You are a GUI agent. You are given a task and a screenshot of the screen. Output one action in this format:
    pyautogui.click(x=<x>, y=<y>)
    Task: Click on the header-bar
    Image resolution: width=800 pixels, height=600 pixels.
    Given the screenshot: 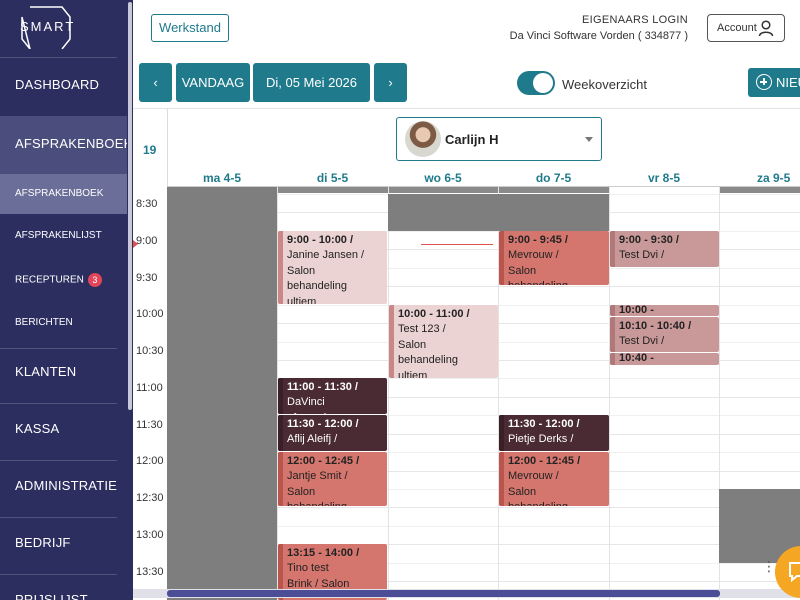 What is the action you would take?
    pyautogui.click(x=442, y=190)
    